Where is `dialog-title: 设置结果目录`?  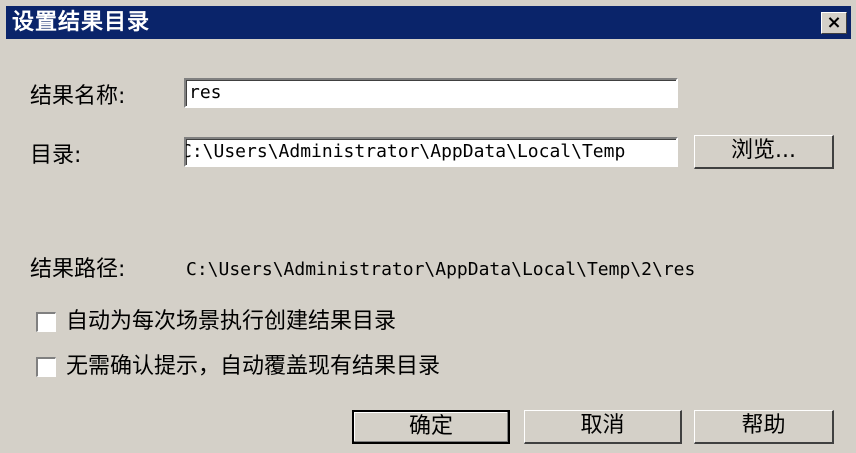
dialog-title: 设置结果目录 is located at coordinates (81, 22).